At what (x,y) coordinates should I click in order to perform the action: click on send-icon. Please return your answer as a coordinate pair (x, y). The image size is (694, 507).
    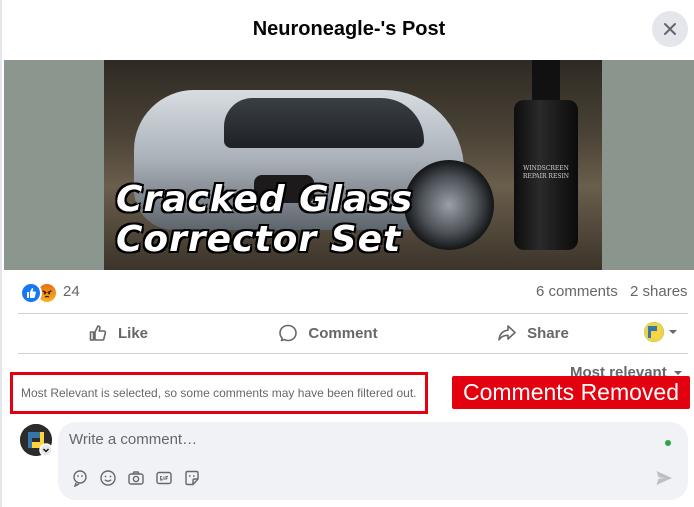
    Looking at the image, I should click on (664, 478).